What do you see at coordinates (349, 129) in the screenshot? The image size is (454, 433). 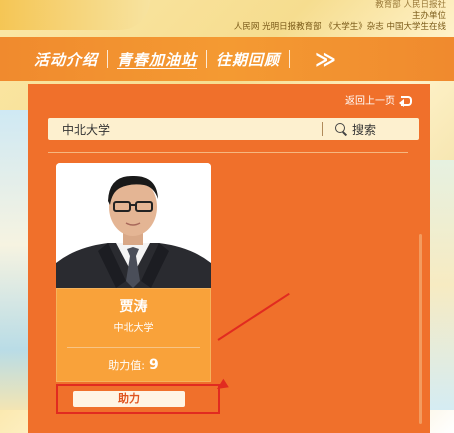 I see `search-button: 搜索` at bounding box center [349, 129].